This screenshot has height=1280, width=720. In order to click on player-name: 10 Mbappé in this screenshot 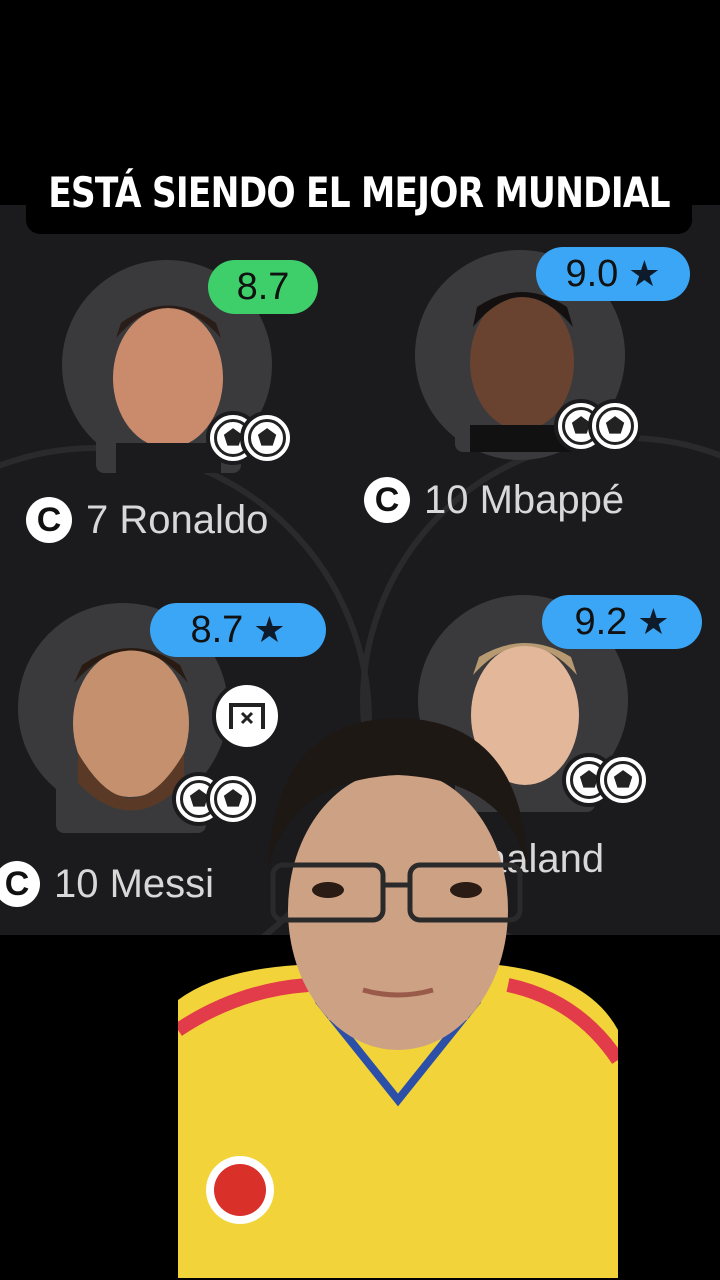, I will do `click(524, 499)`.